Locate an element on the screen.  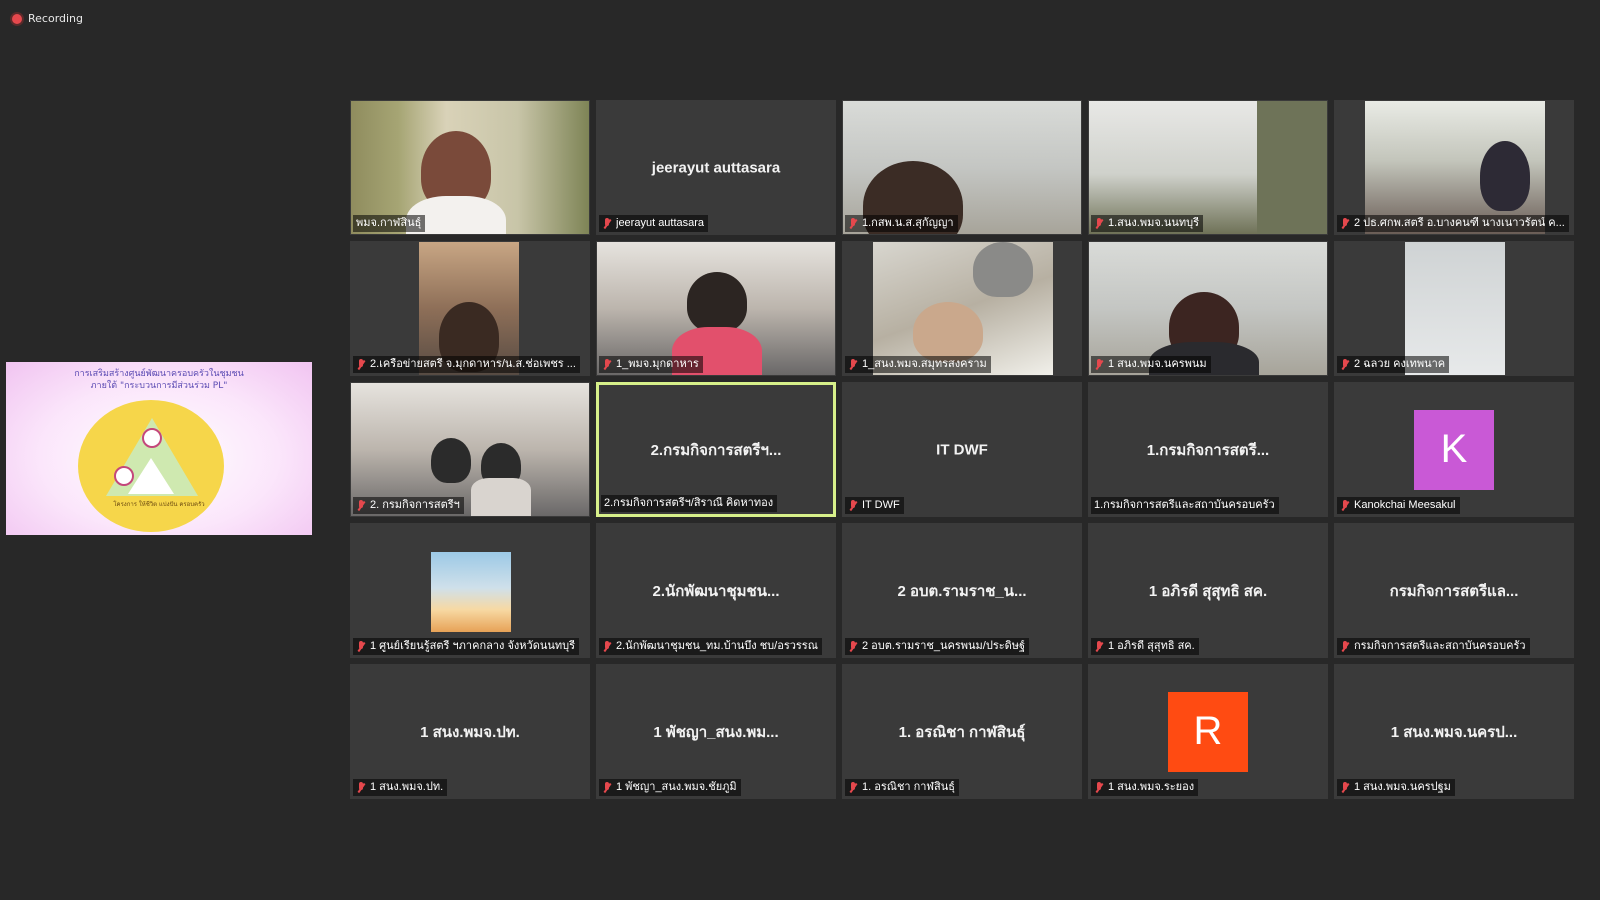
recording-indicator: Recording is located at coordinates (47, 18).